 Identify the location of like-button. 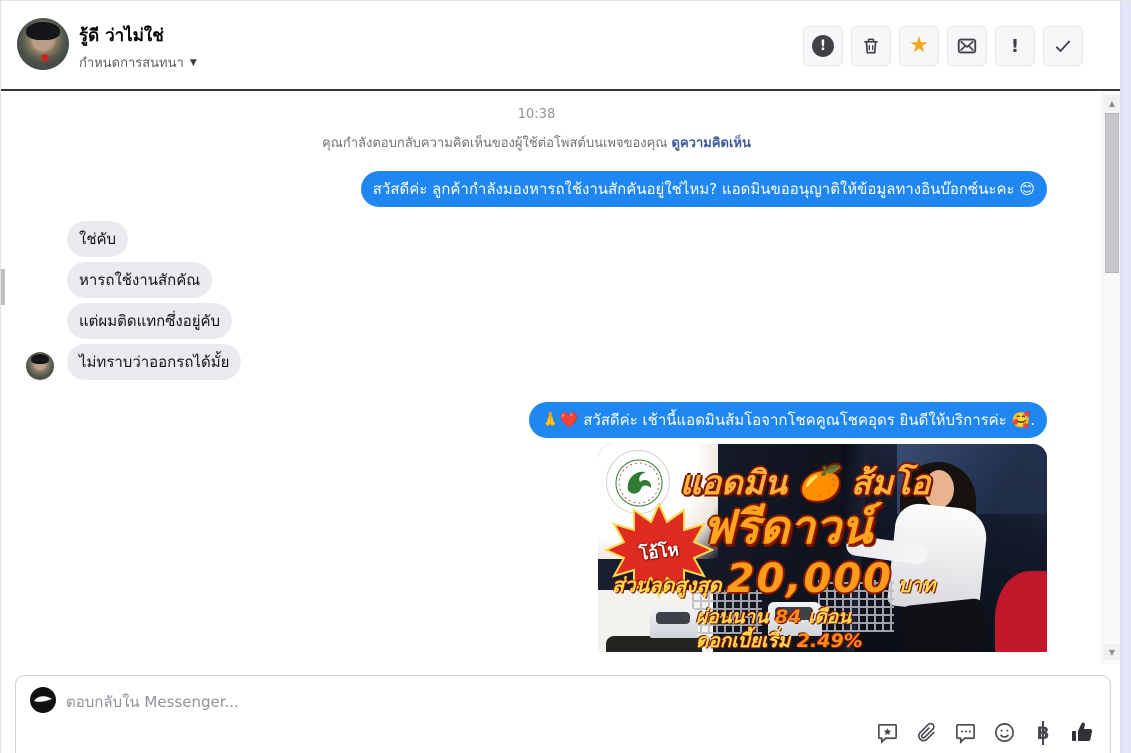
(1082, 734).